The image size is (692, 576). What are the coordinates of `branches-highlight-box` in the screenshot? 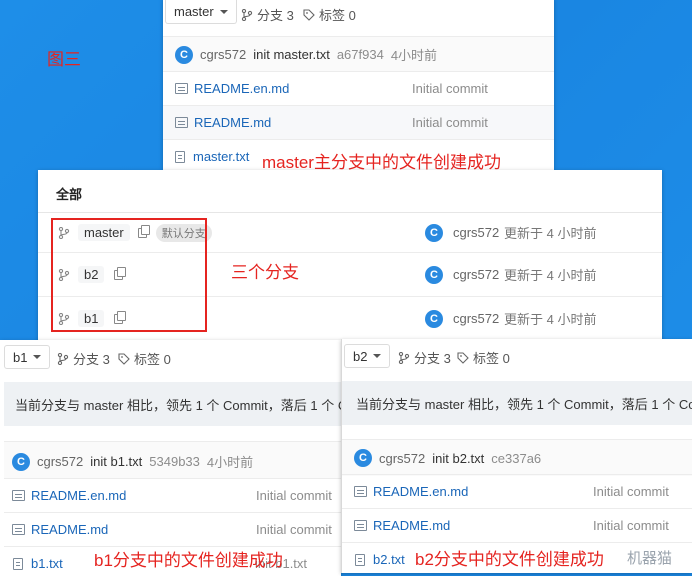 It's located at (129, 275).